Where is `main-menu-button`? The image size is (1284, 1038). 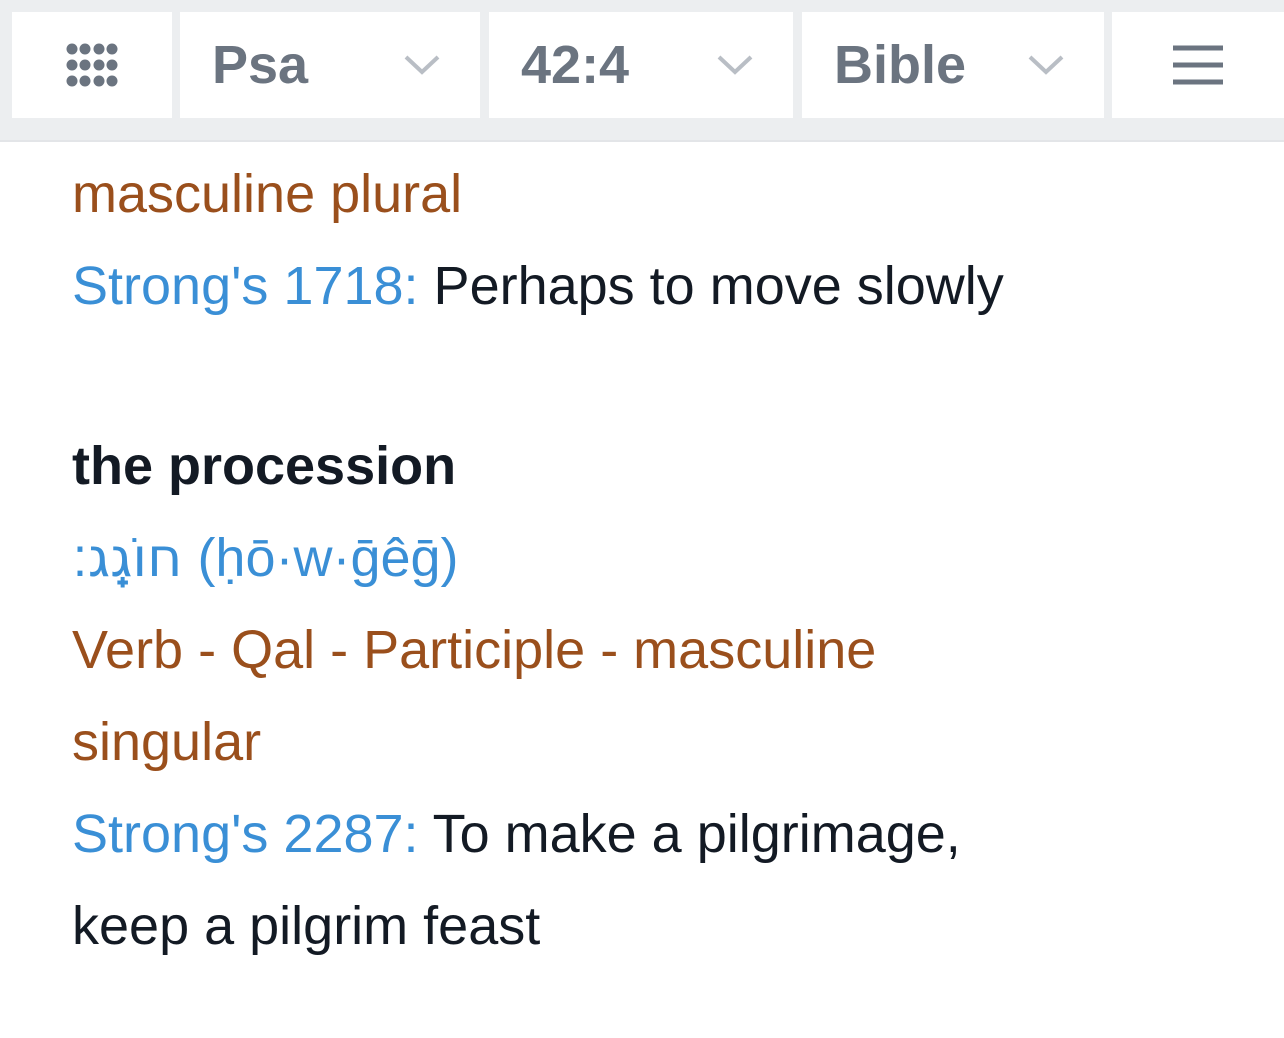
main-menu-button is located at coordinates (1198, 65).